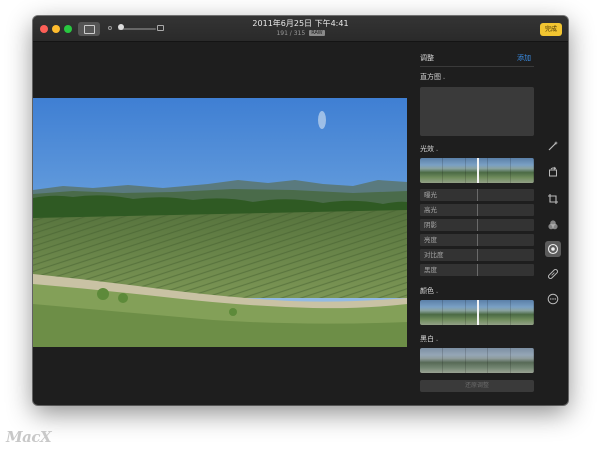  I want to click on color-section-header: 颜色⌄, so click(429, 291).